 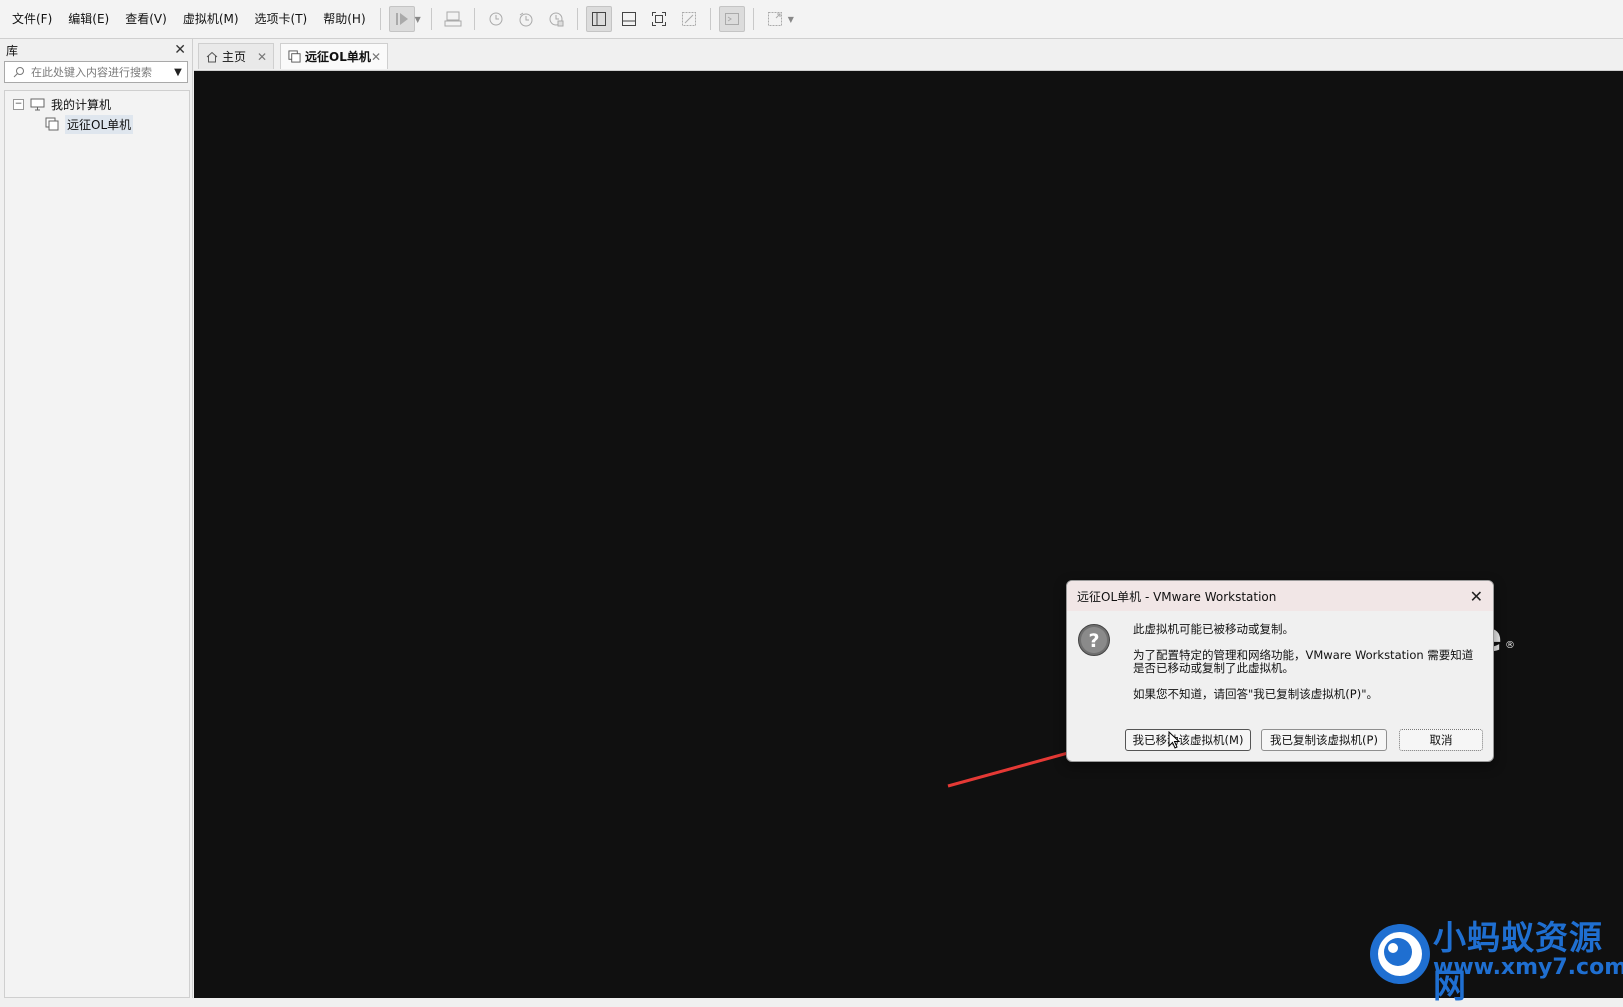 I want to click on menu-vm: 虚拟机(M), so click(x=211, y=19).